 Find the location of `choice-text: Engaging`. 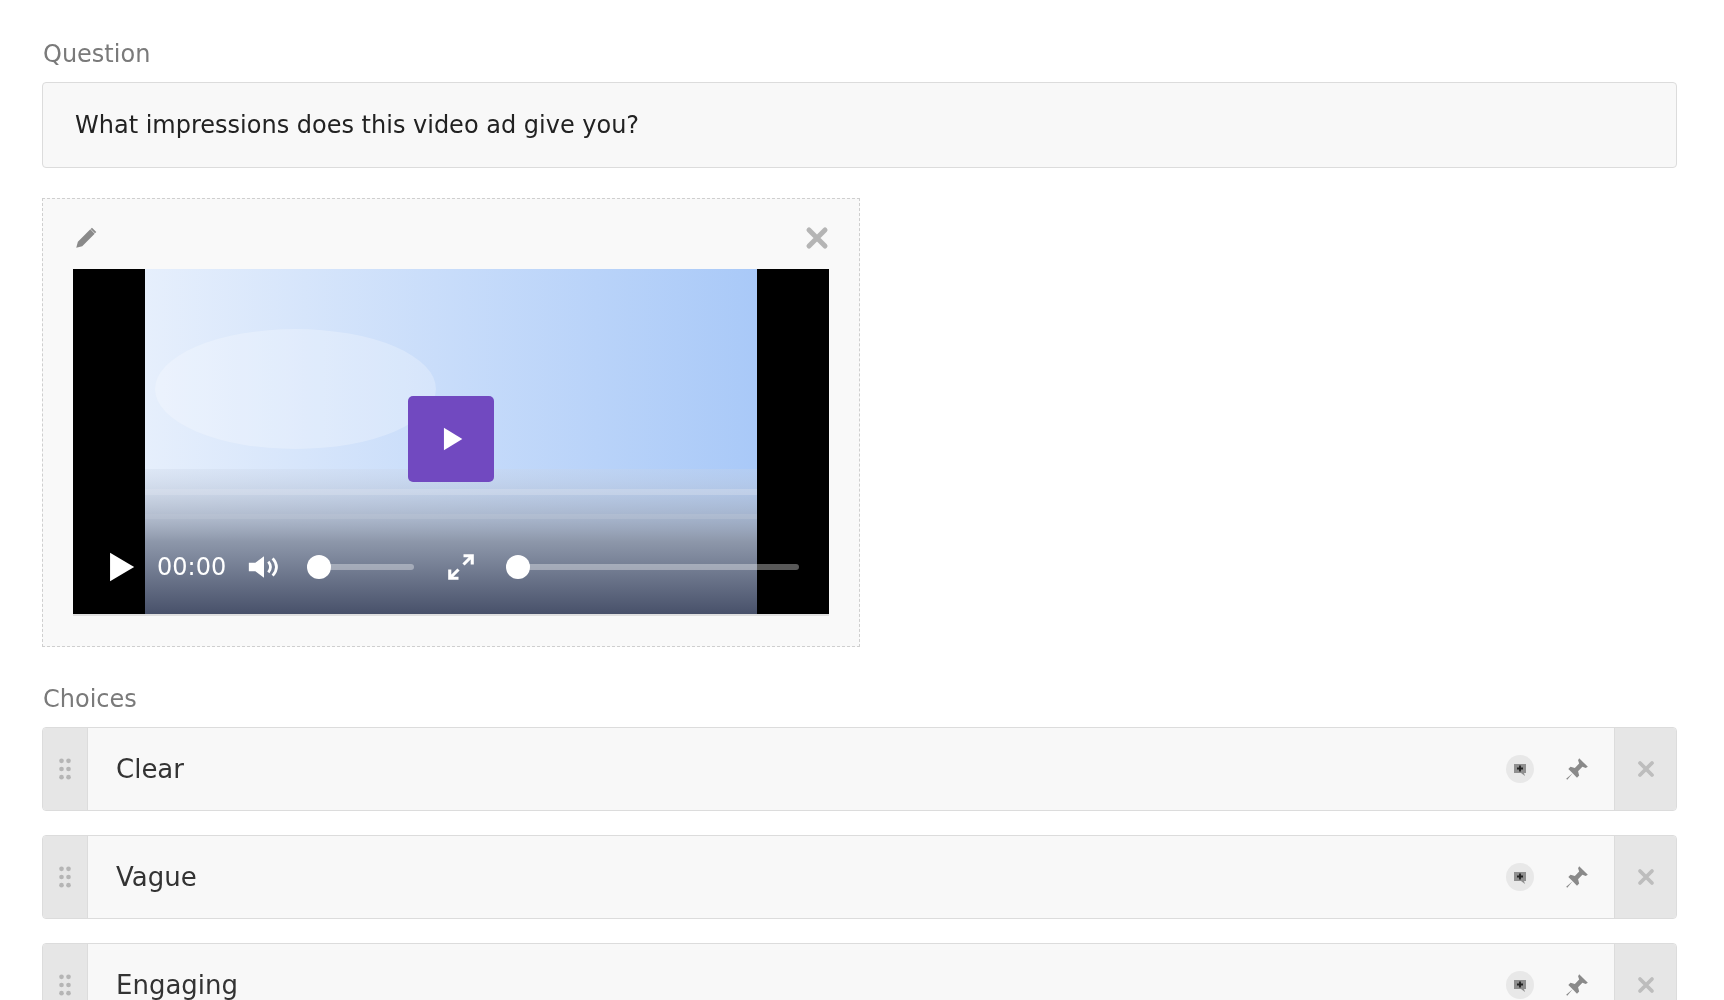

choice-text: Engaging is located at coordinates (177, 985).